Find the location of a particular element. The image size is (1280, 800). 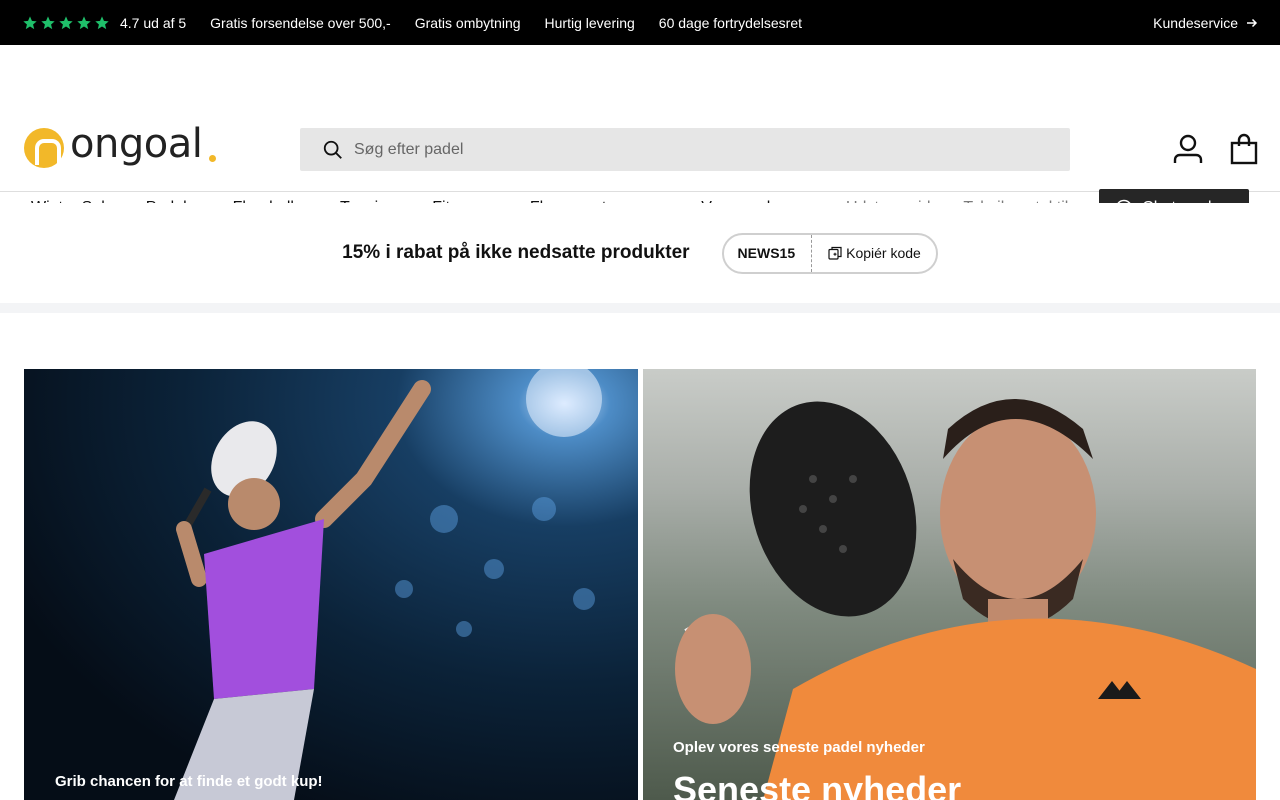

hero-right-caption: Oplev vores seneste padel nyheder is located at coordinates (799, 747).